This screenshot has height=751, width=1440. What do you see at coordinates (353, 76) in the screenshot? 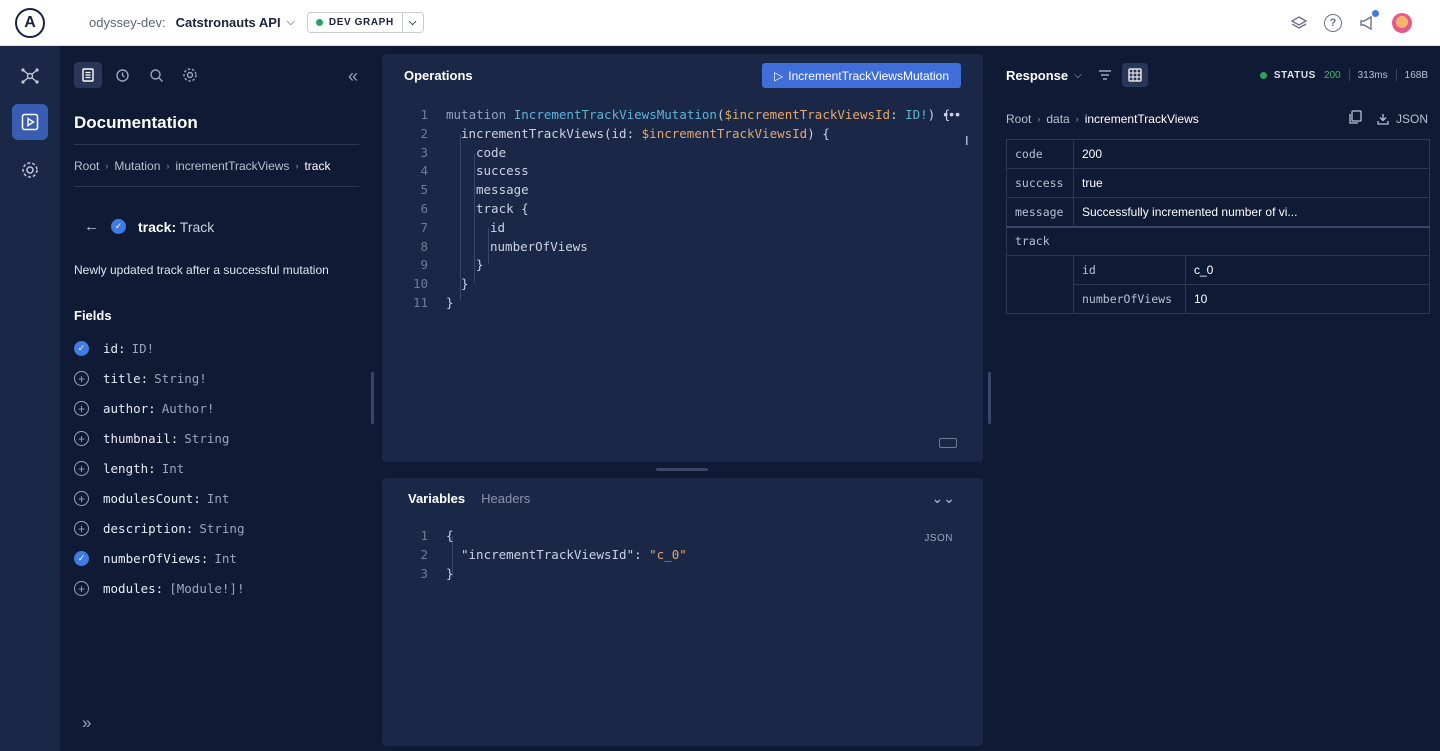
I see `collapse-panel-icon: «` at bounding box center [353, 76].